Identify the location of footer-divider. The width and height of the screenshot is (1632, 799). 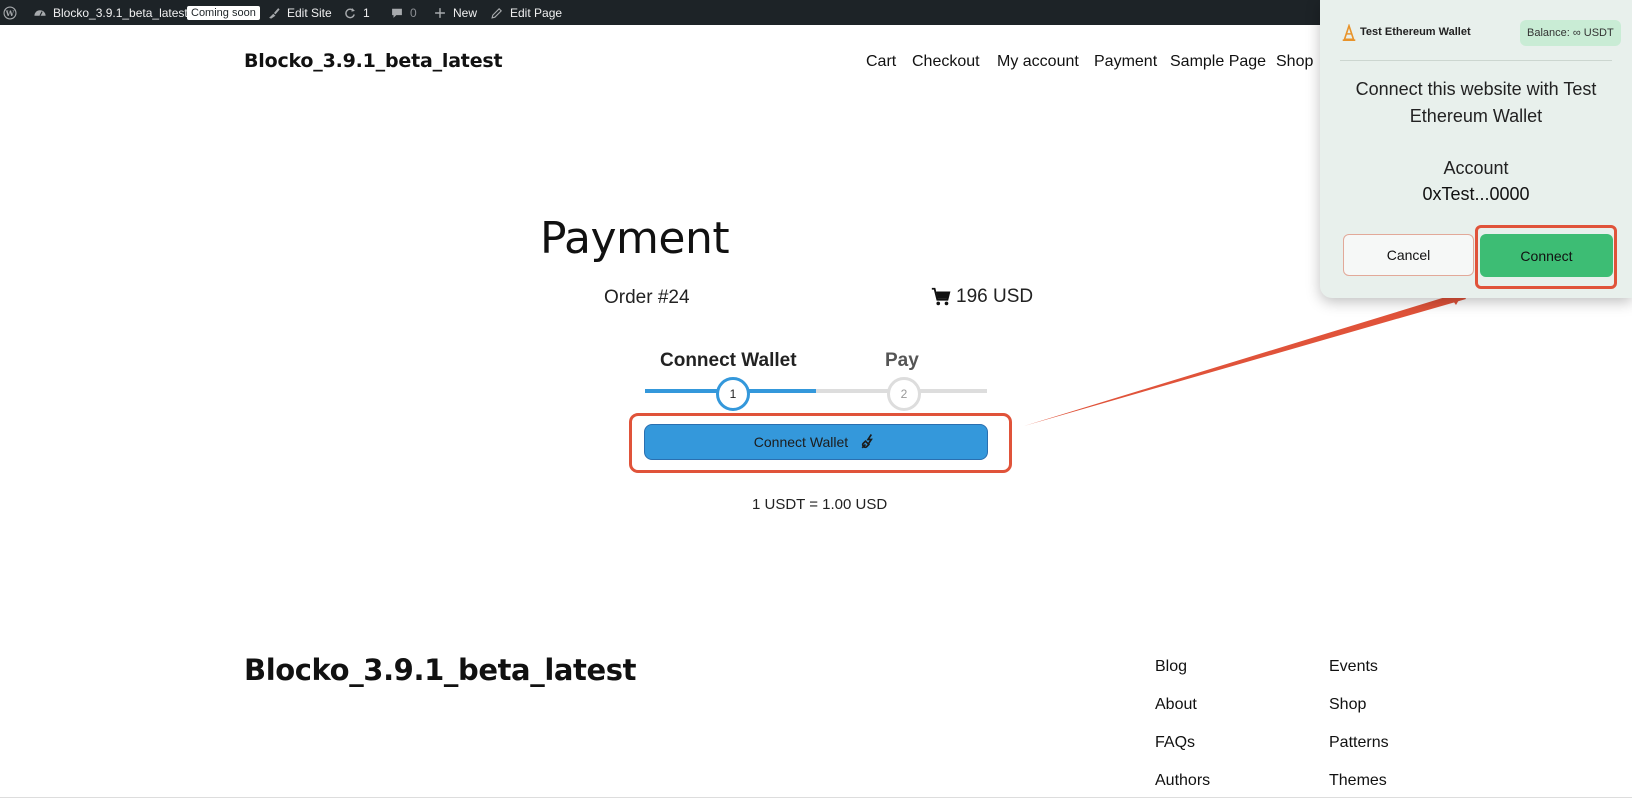
(816, 797).